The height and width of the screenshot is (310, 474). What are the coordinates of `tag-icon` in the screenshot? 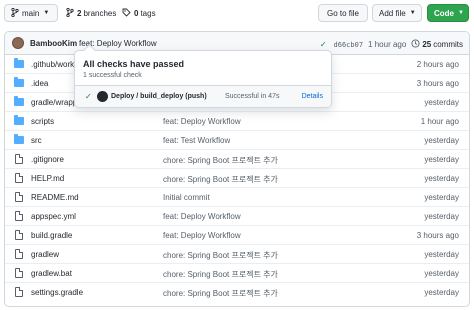 It's located at (126, 13).